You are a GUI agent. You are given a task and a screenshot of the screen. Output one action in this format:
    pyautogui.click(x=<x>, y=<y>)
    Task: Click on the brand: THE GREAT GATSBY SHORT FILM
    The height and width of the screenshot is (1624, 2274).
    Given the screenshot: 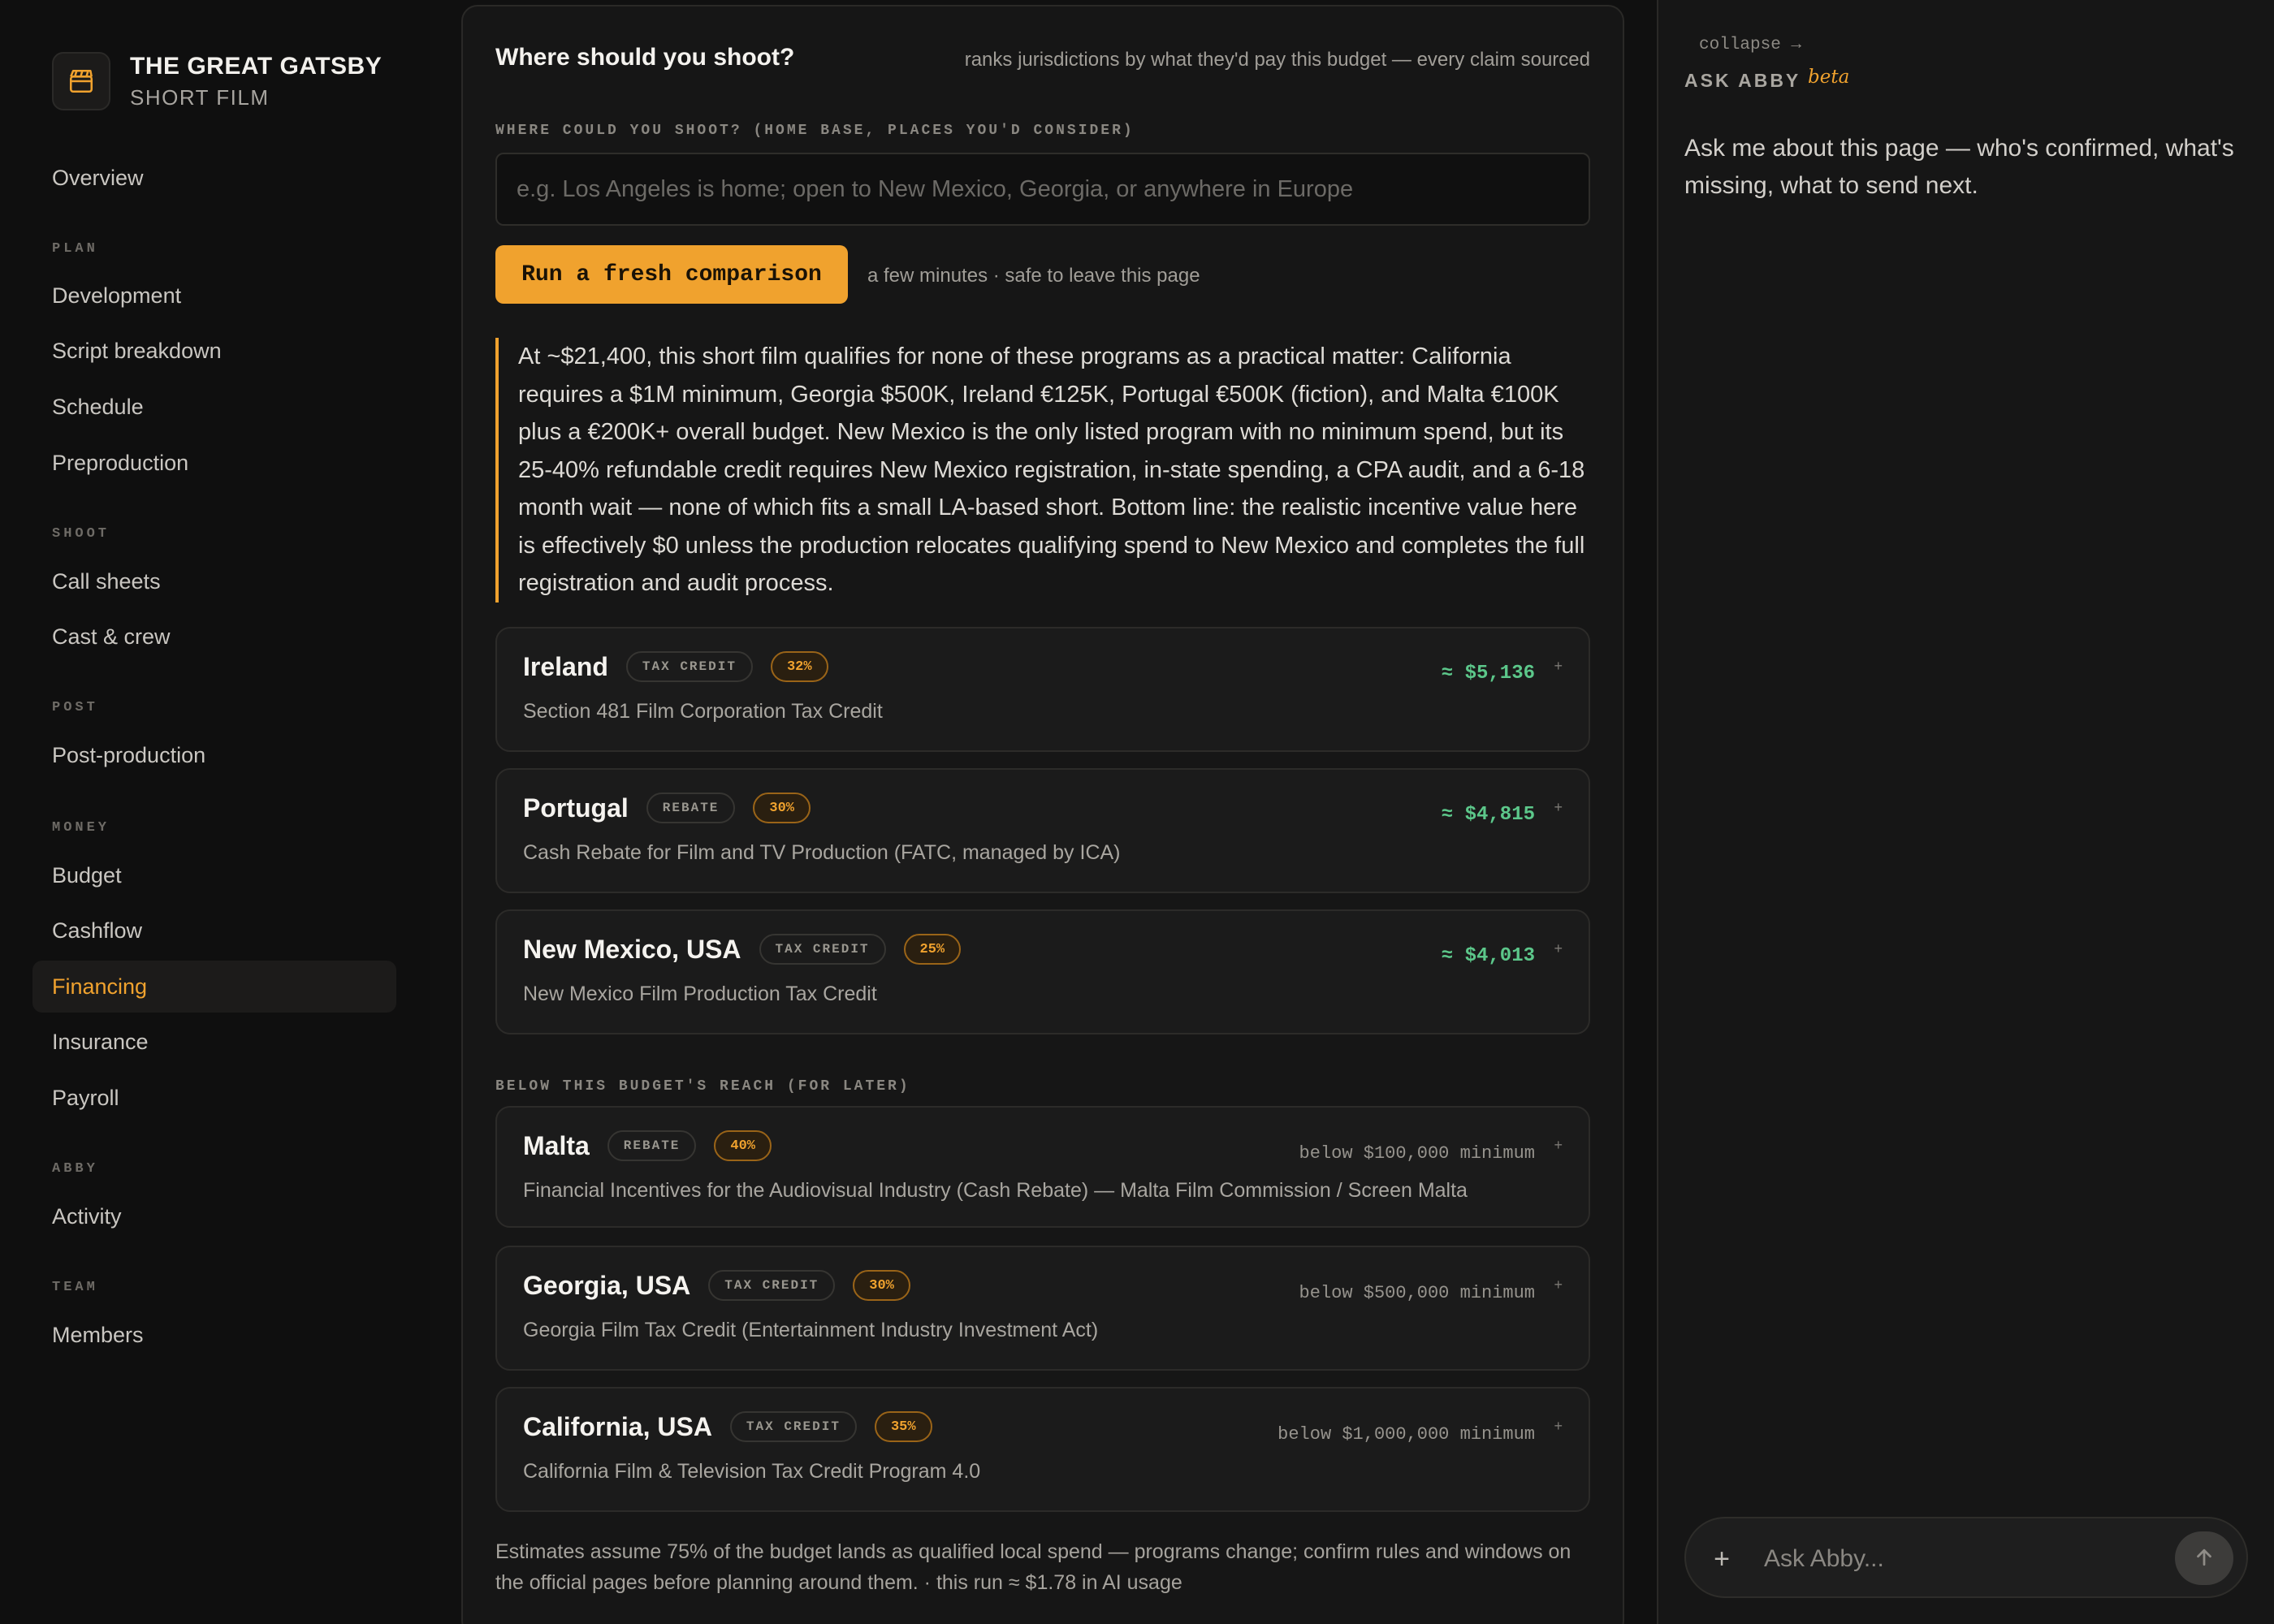 What is the action you would take?
    pyautogui.click(x=217, y=81)
    